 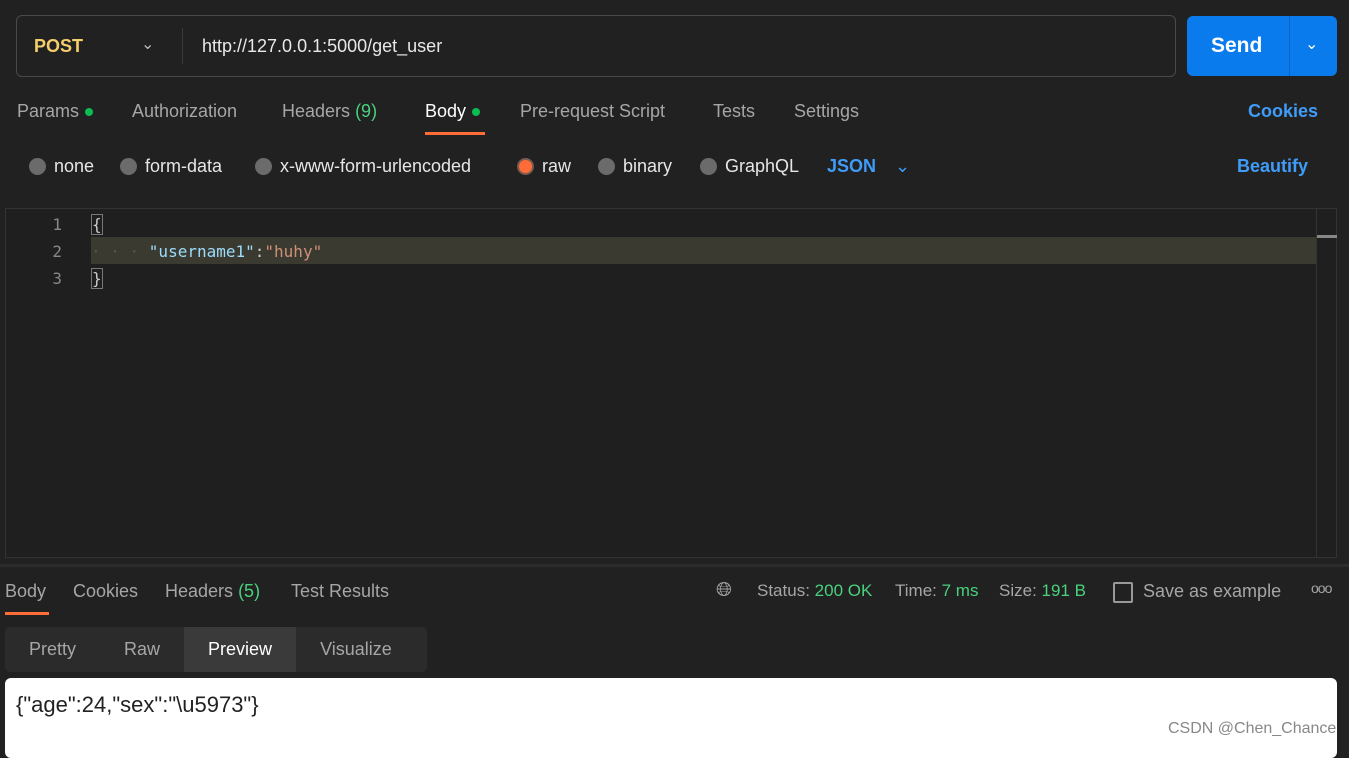 What do you see at coordinates (724, 590) in the screenshot?
I see `globe-icon: 🌐︎` at bounding box center [724, 590].